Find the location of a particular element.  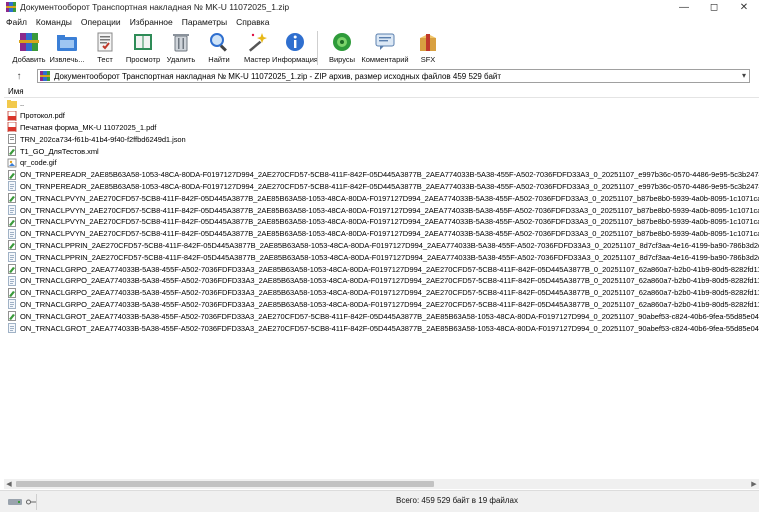

books-add-icon is located at coordinates (29, 42).